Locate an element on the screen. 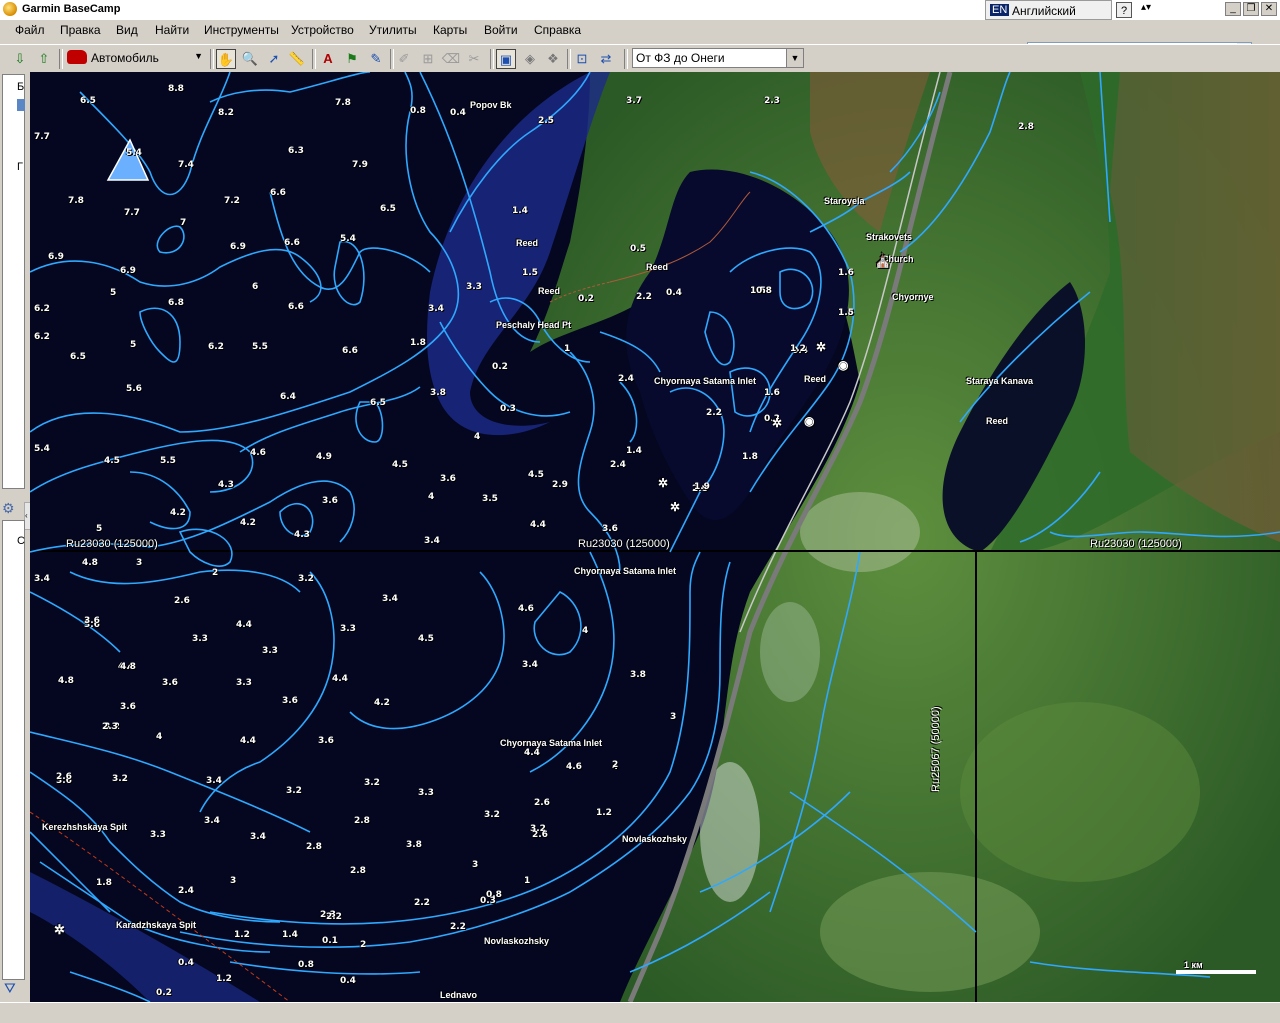 This screenshot has height=1023, width=1280. map-layers-icon: ❖ is located at coordinates (553, 59).